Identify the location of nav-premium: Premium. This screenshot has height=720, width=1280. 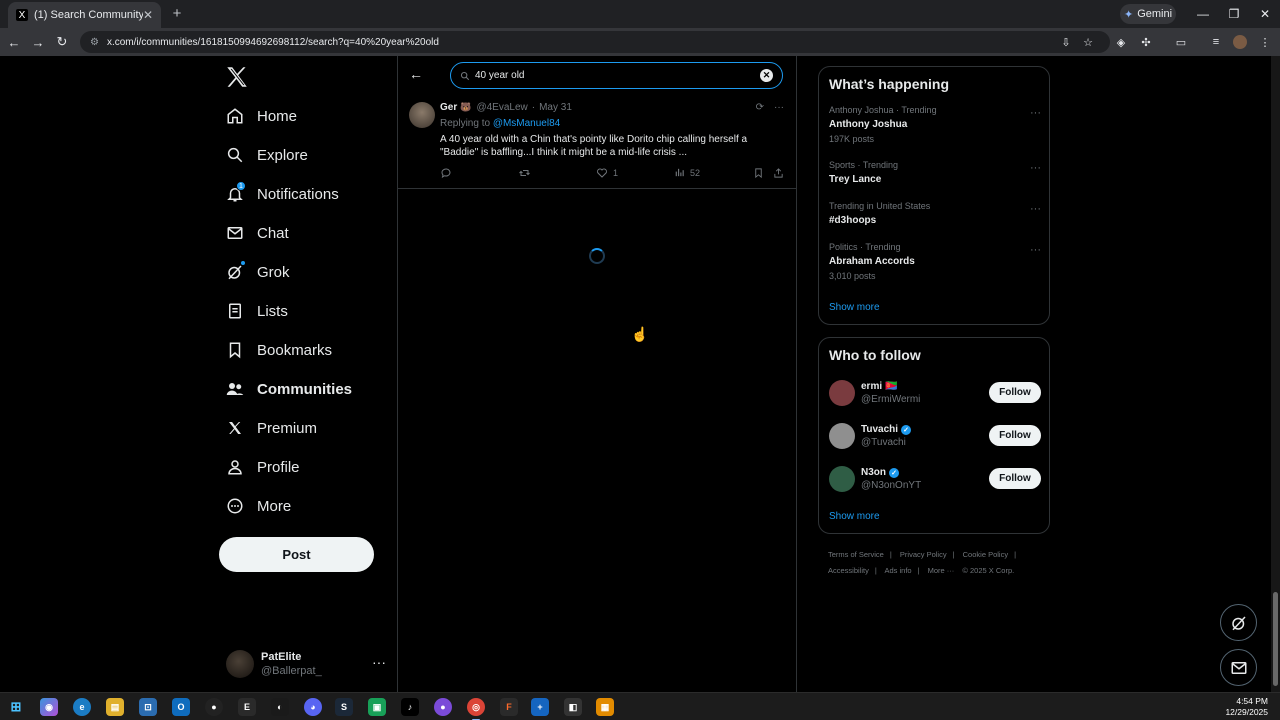
(303, 428).